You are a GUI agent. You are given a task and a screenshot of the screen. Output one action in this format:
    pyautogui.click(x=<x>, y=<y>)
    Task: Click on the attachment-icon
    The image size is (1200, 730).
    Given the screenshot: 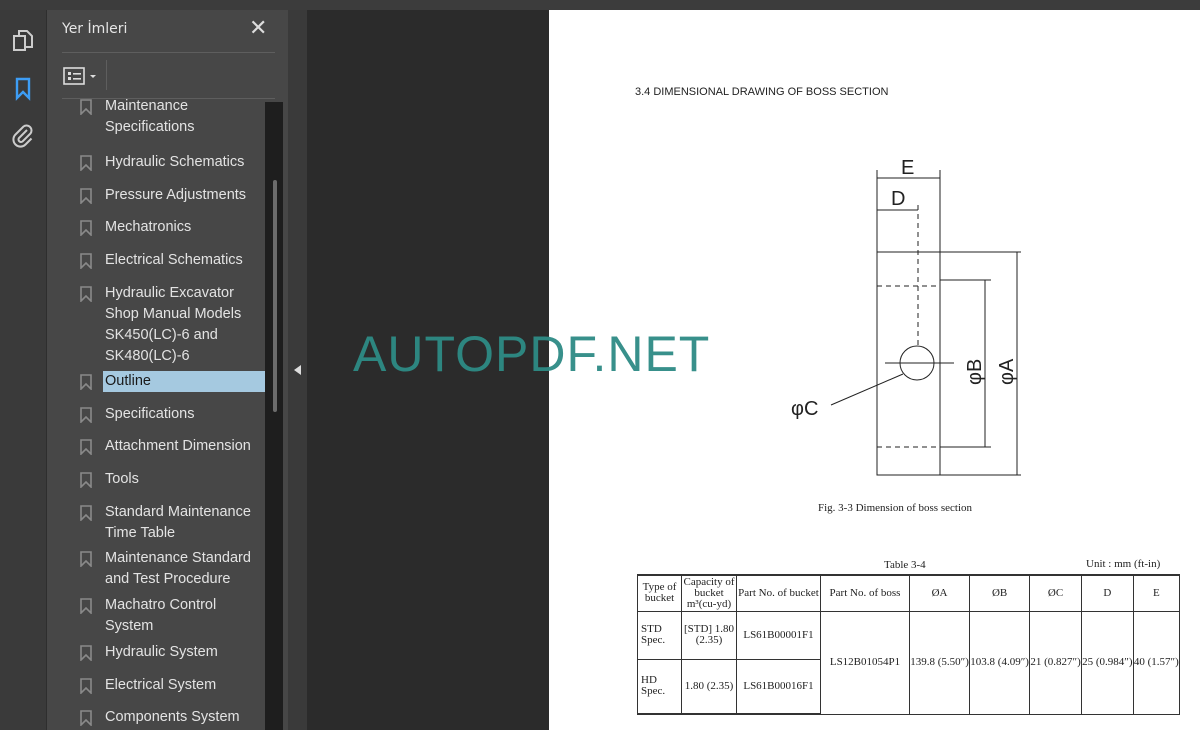 What is the action you would take?
    pyautogui.click(x=23, y=135)
    